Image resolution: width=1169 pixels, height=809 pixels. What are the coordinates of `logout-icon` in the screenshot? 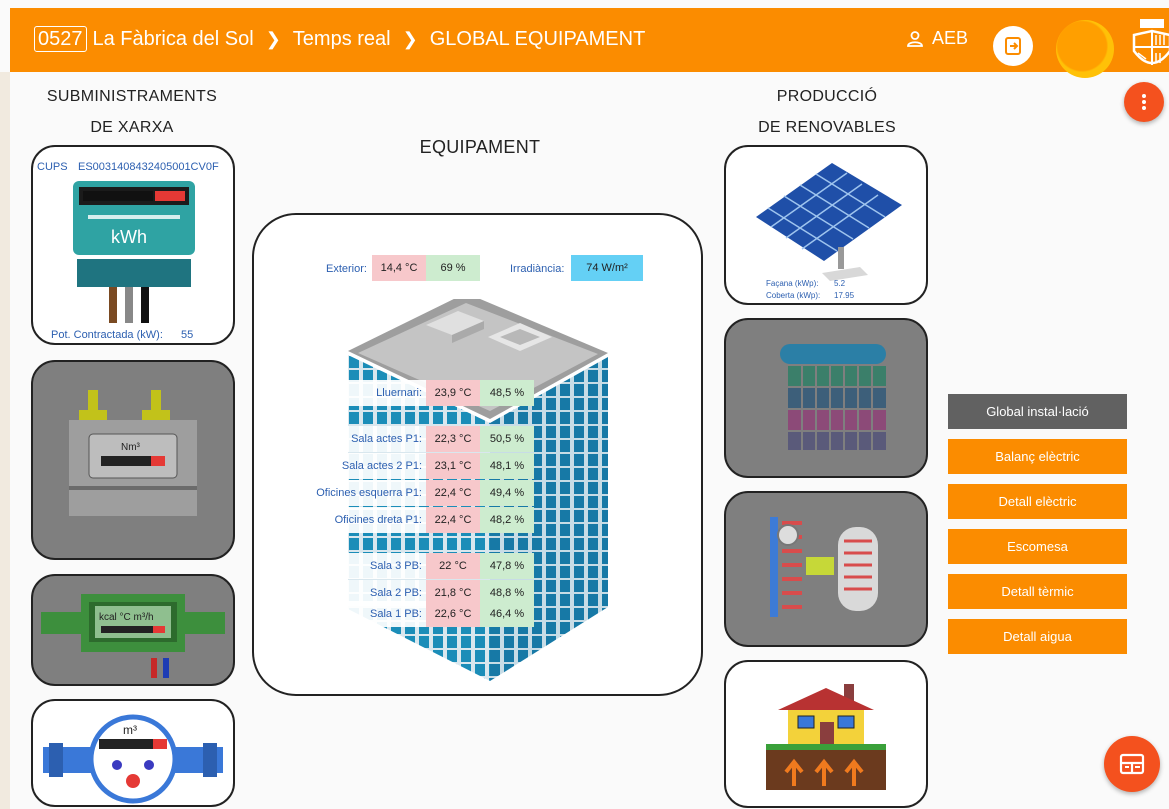 It's located at (1013, 46).